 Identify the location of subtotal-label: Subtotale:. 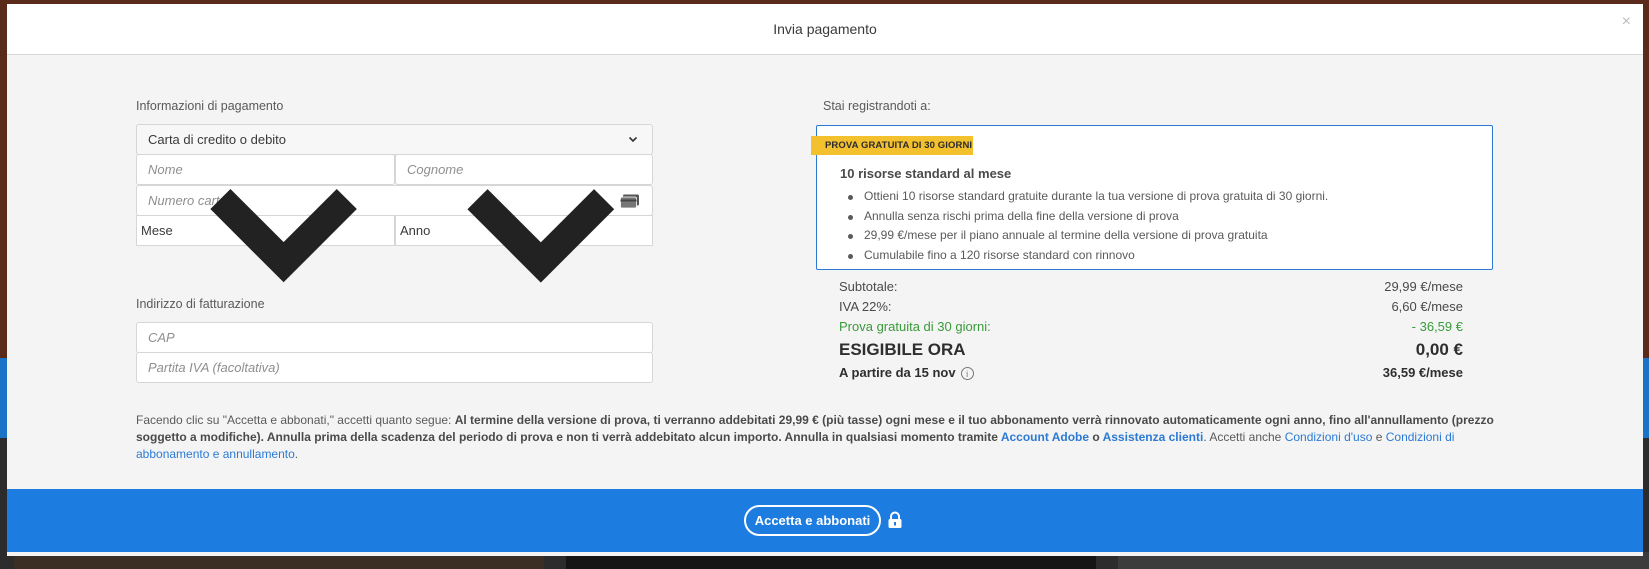
(868, 286).